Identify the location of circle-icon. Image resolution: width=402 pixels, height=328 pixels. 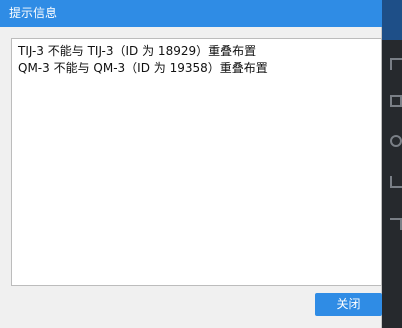
(396, 141).